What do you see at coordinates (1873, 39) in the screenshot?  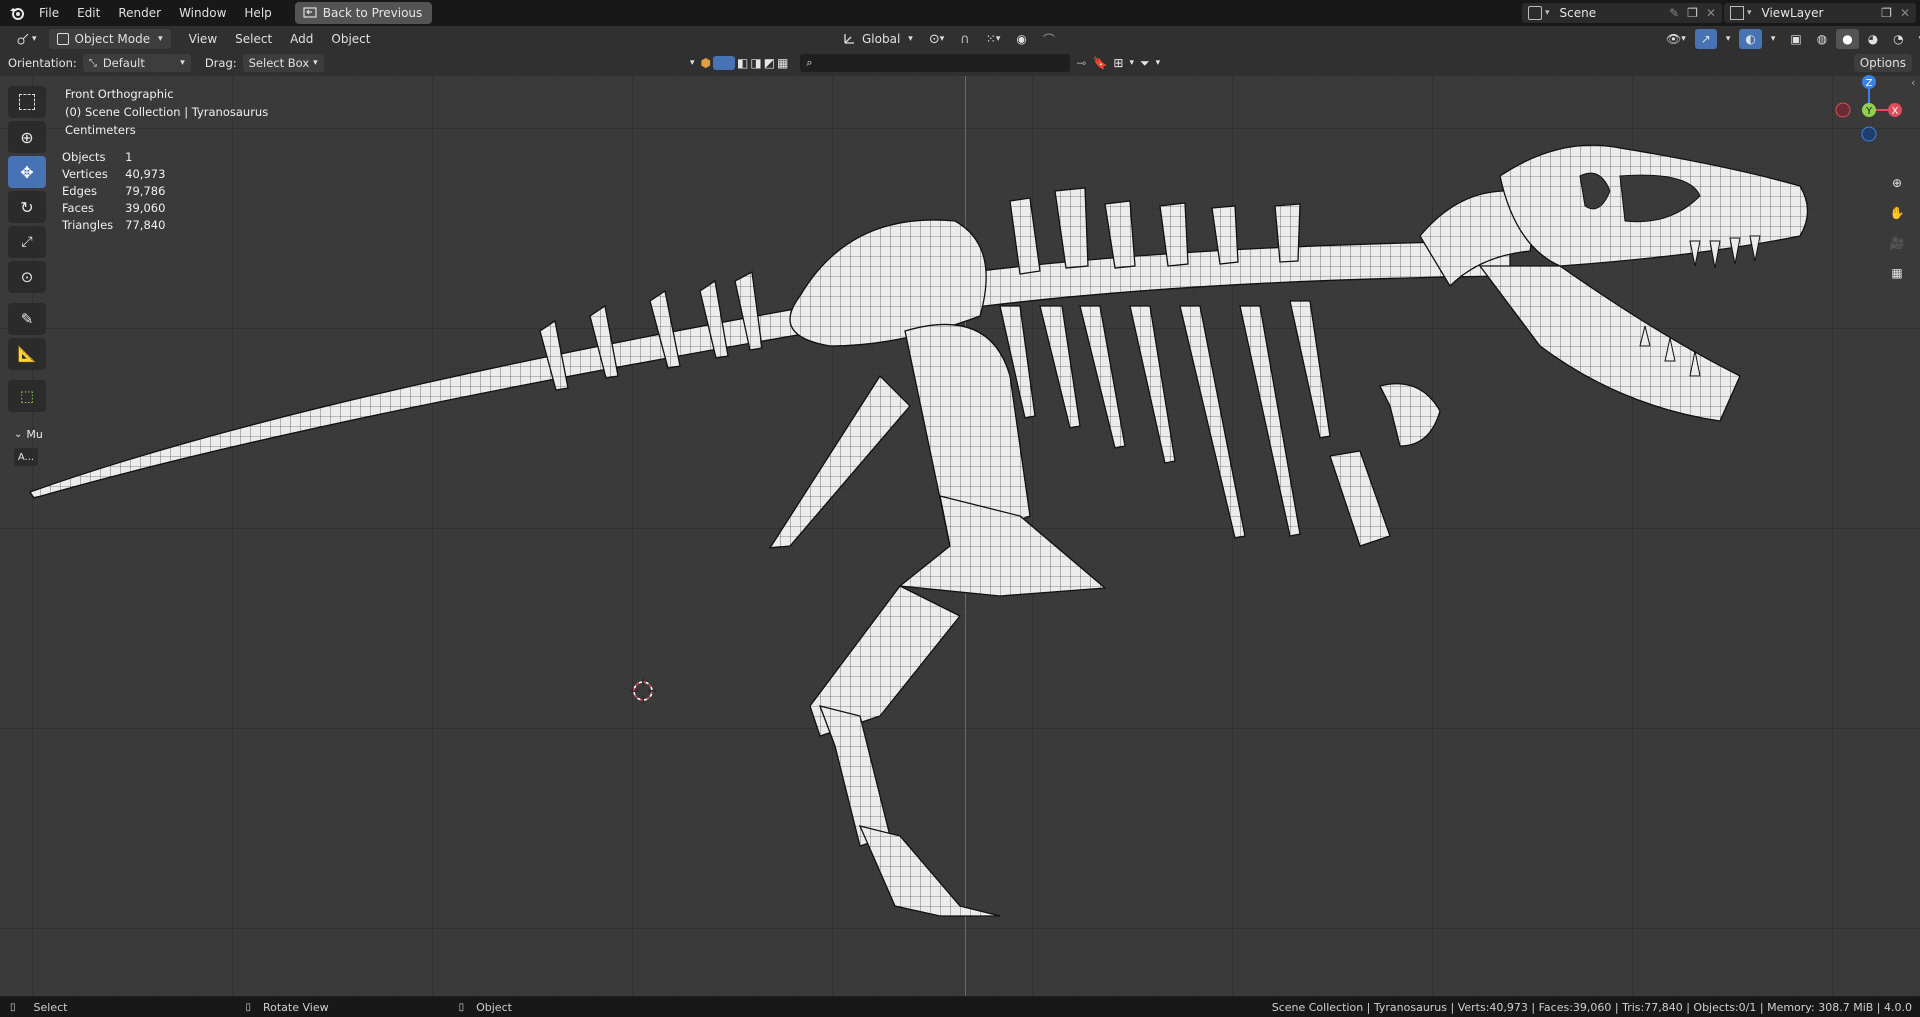 I see `shading-material-button: ◕` at bounding box center [1873, 39].